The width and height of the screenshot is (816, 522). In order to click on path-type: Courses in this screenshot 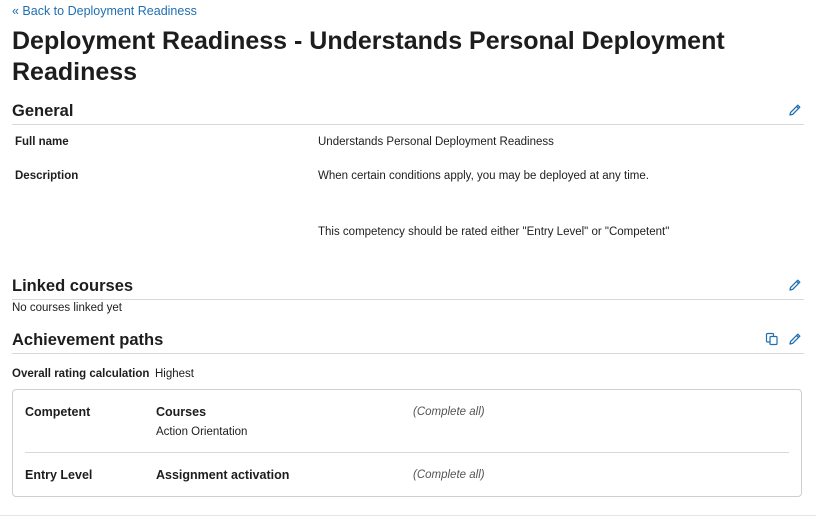, I will do `click(181, 412)`.